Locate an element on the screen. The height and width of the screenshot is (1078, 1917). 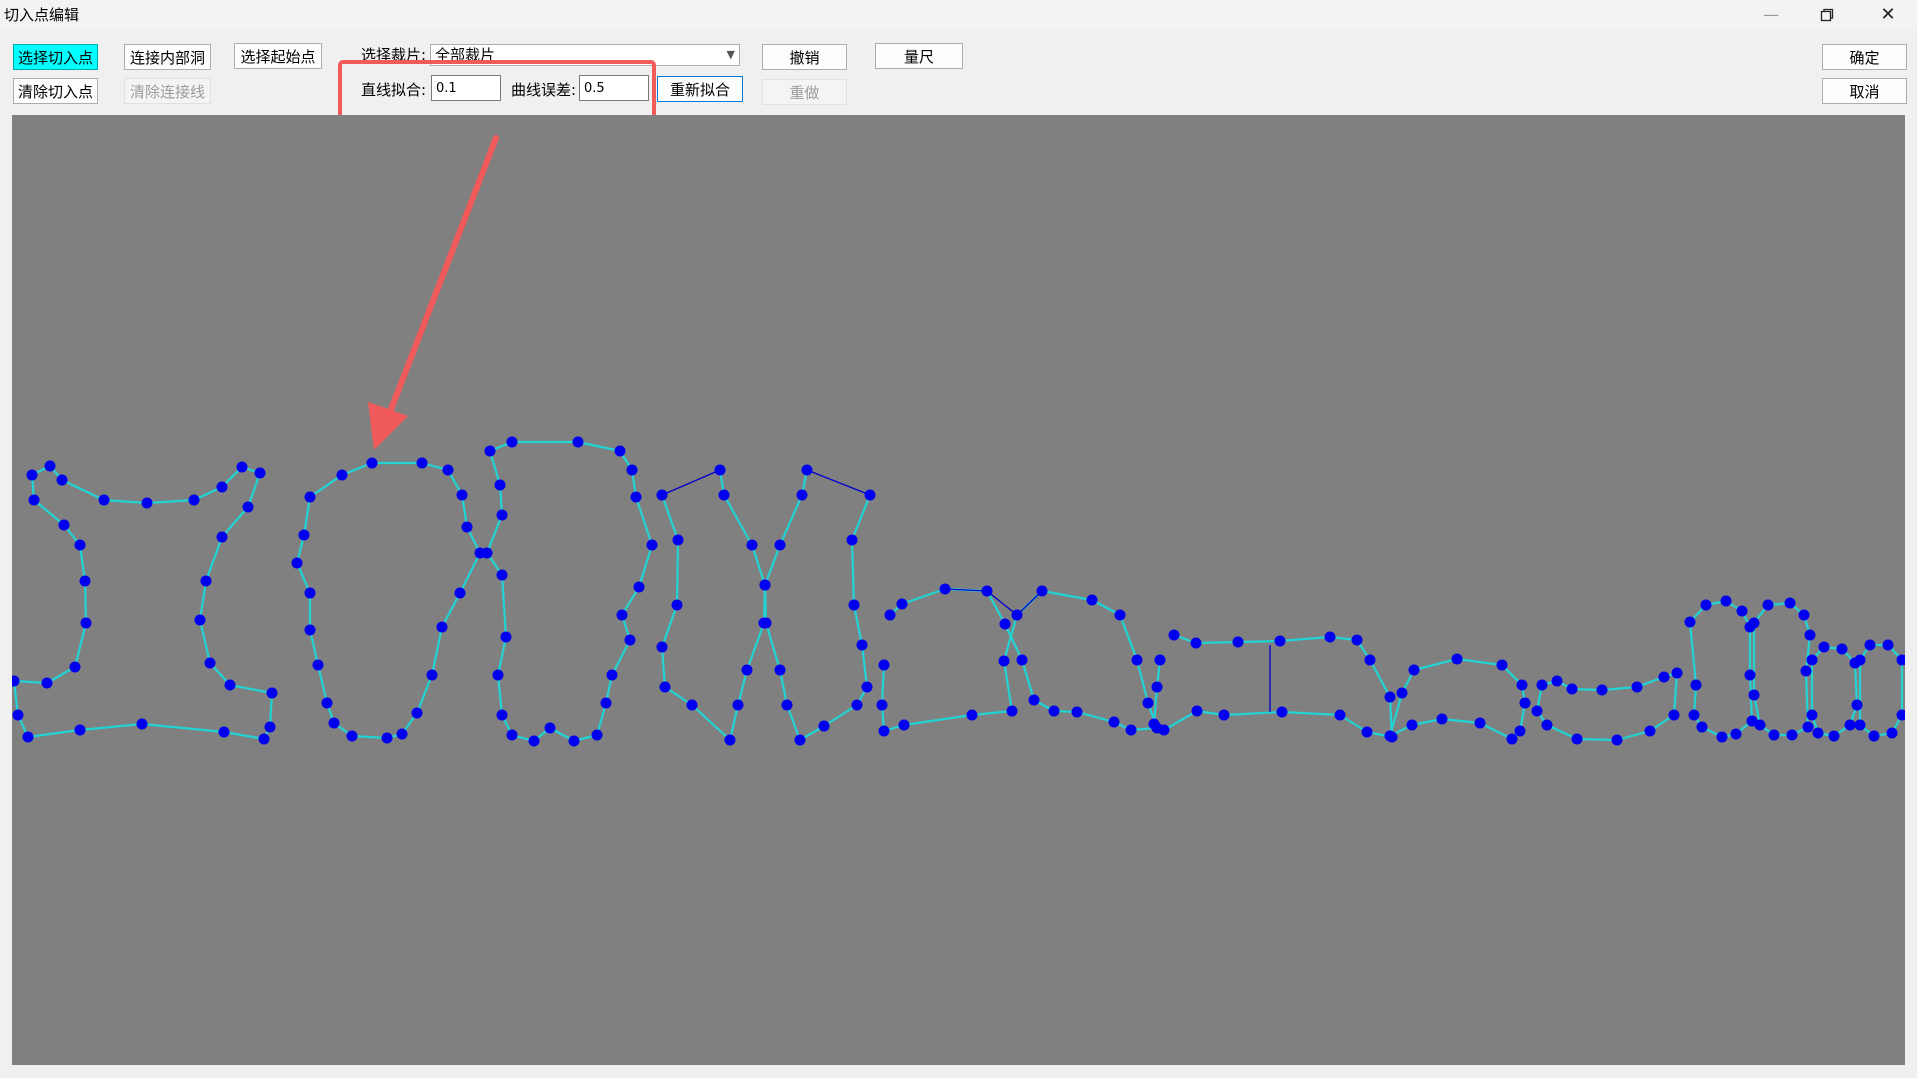
undo-button: 撤销 is located at coordinates (804, 57).